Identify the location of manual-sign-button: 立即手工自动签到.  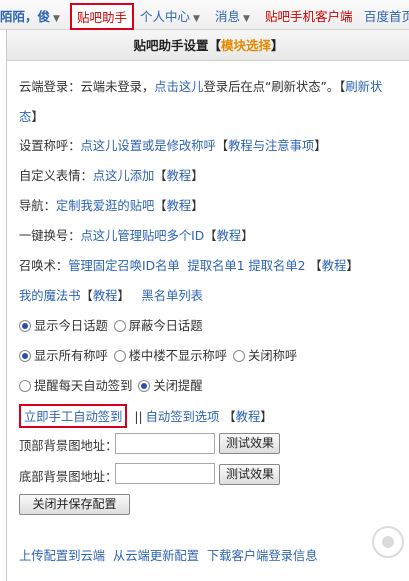
(73, 416).